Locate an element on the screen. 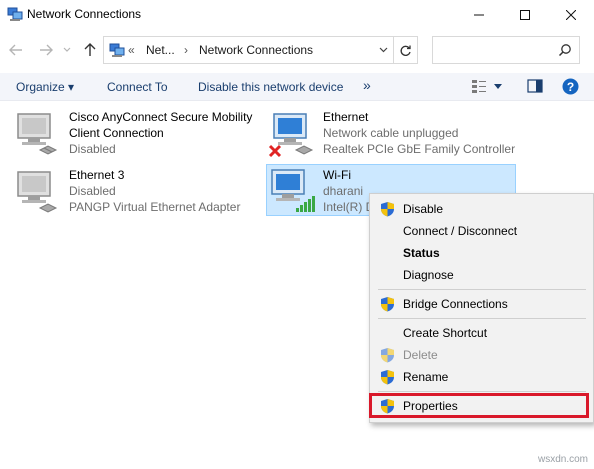 This screenshot has width=594, height=469. watermark: wsxdn.com is located at coordinates (562, 459).